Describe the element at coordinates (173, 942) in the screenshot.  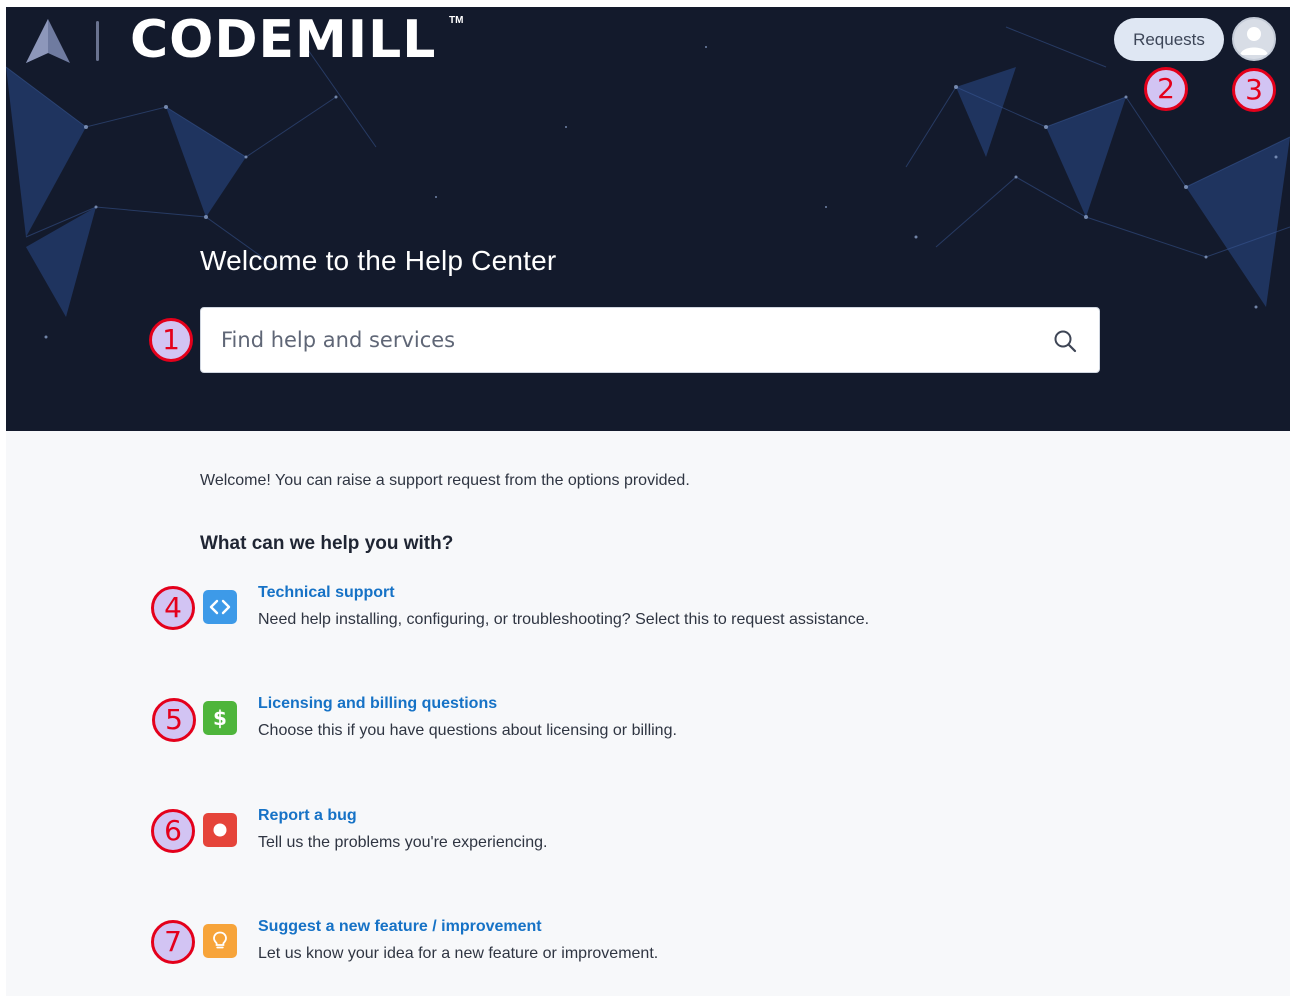
I see `annotation-marker-7: 7` at that location.